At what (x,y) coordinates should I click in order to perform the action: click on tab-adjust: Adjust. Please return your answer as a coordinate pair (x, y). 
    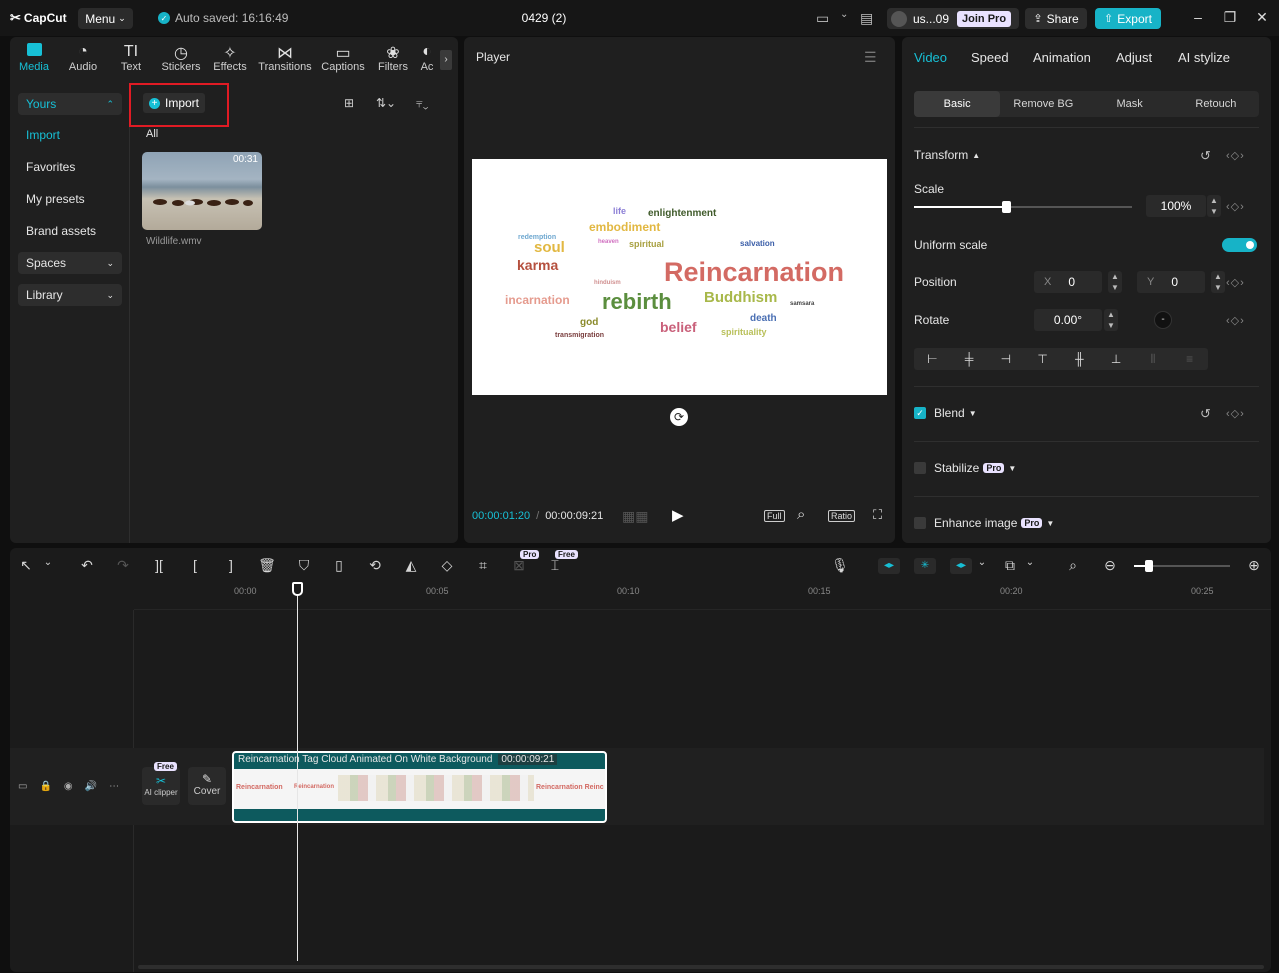
    Looking at the image, I should click on (1134, 57).